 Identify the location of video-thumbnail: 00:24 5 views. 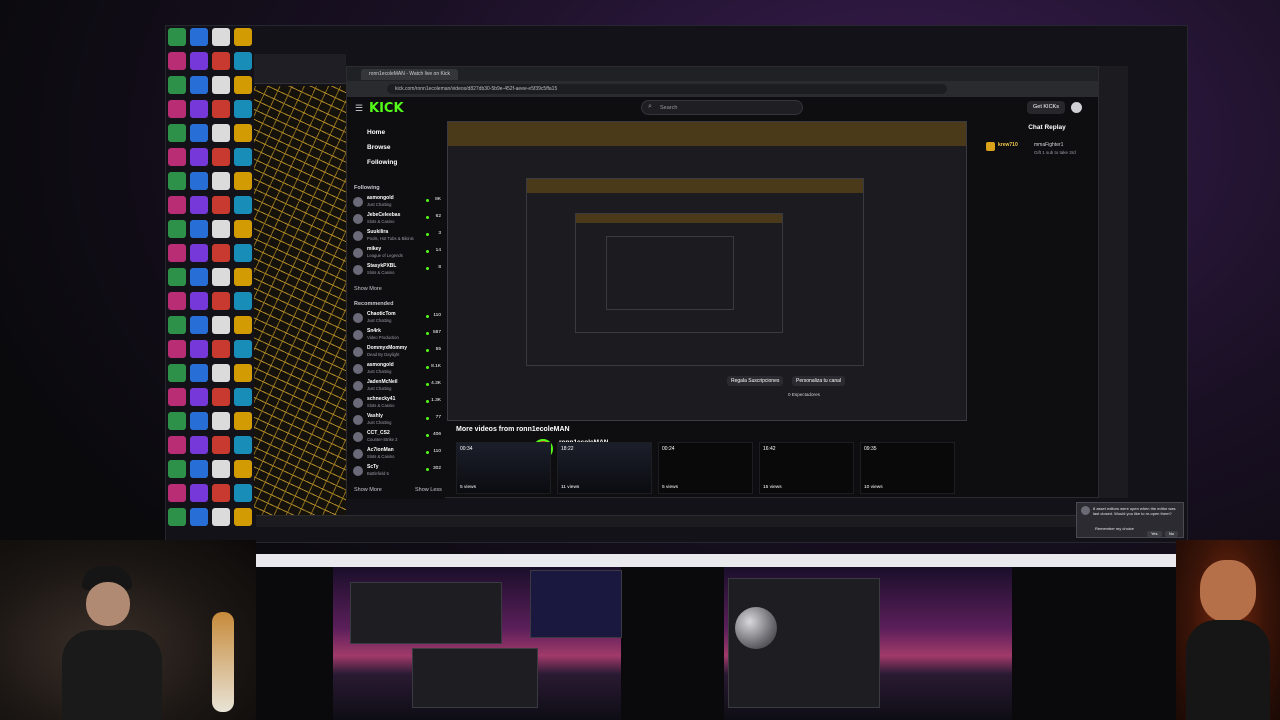
(705, 468).